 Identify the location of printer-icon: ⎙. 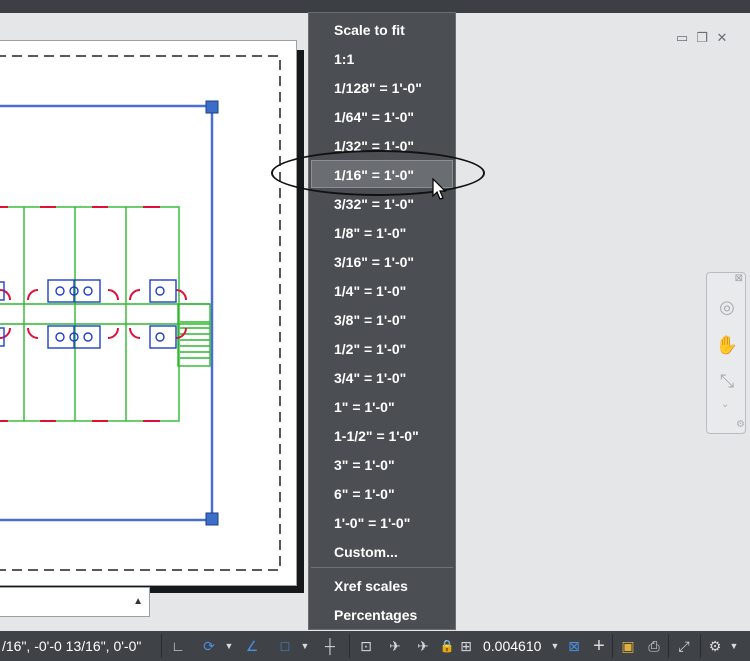
(654, 646).